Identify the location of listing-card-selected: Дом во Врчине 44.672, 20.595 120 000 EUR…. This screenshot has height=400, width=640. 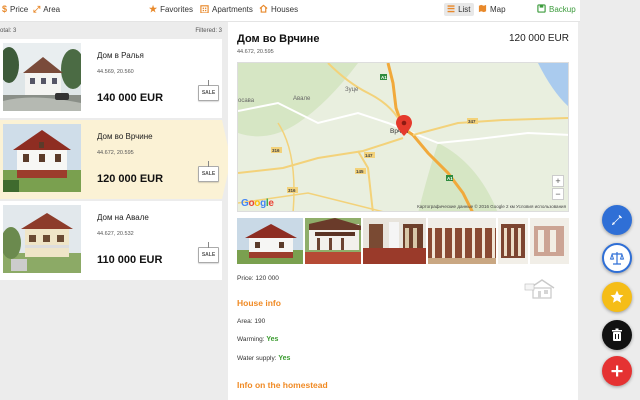
(115, 159).